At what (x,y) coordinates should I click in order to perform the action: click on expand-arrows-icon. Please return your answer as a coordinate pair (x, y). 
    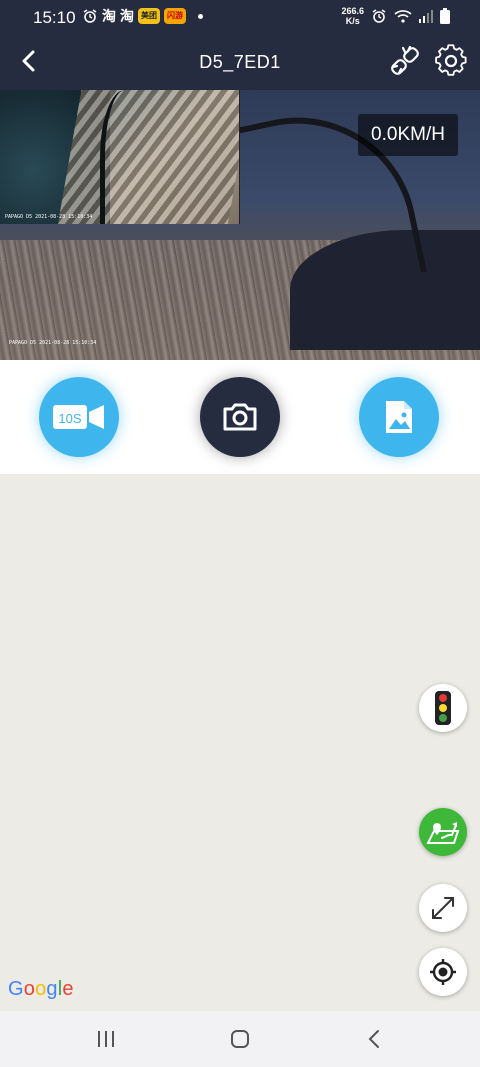
    Looking at the image, I should click on (443, 908).